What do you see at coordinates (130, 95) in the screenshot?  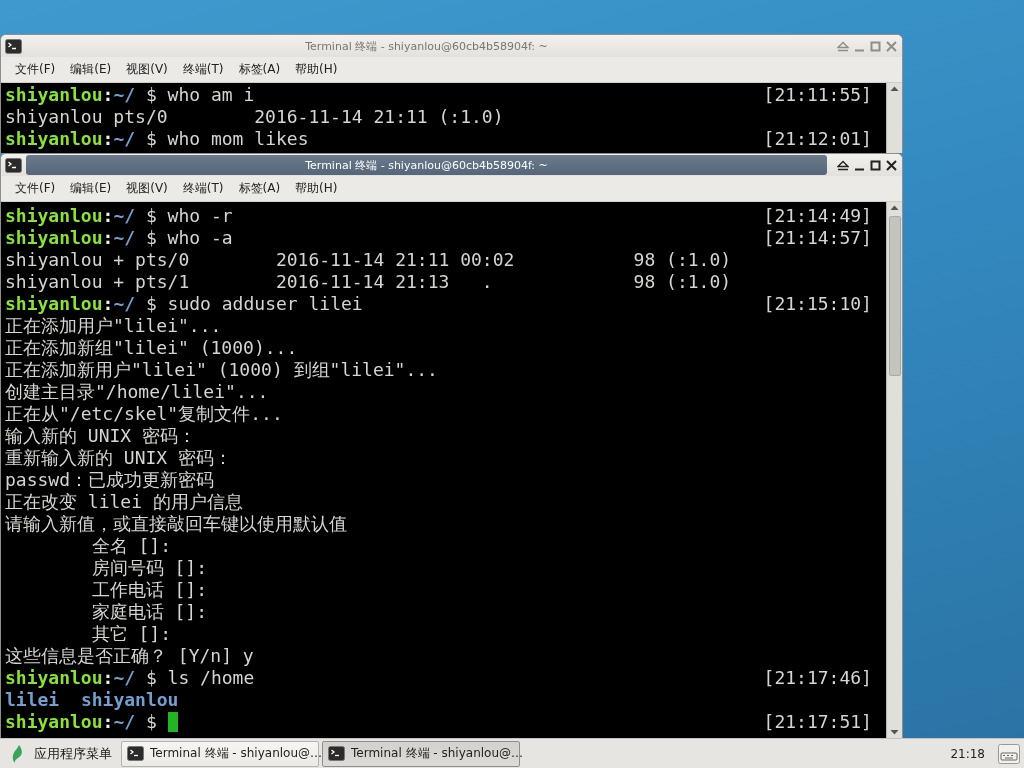 I see `command-line: shiyanlou:~/ $ who am i` at bounding box center [130, 95].